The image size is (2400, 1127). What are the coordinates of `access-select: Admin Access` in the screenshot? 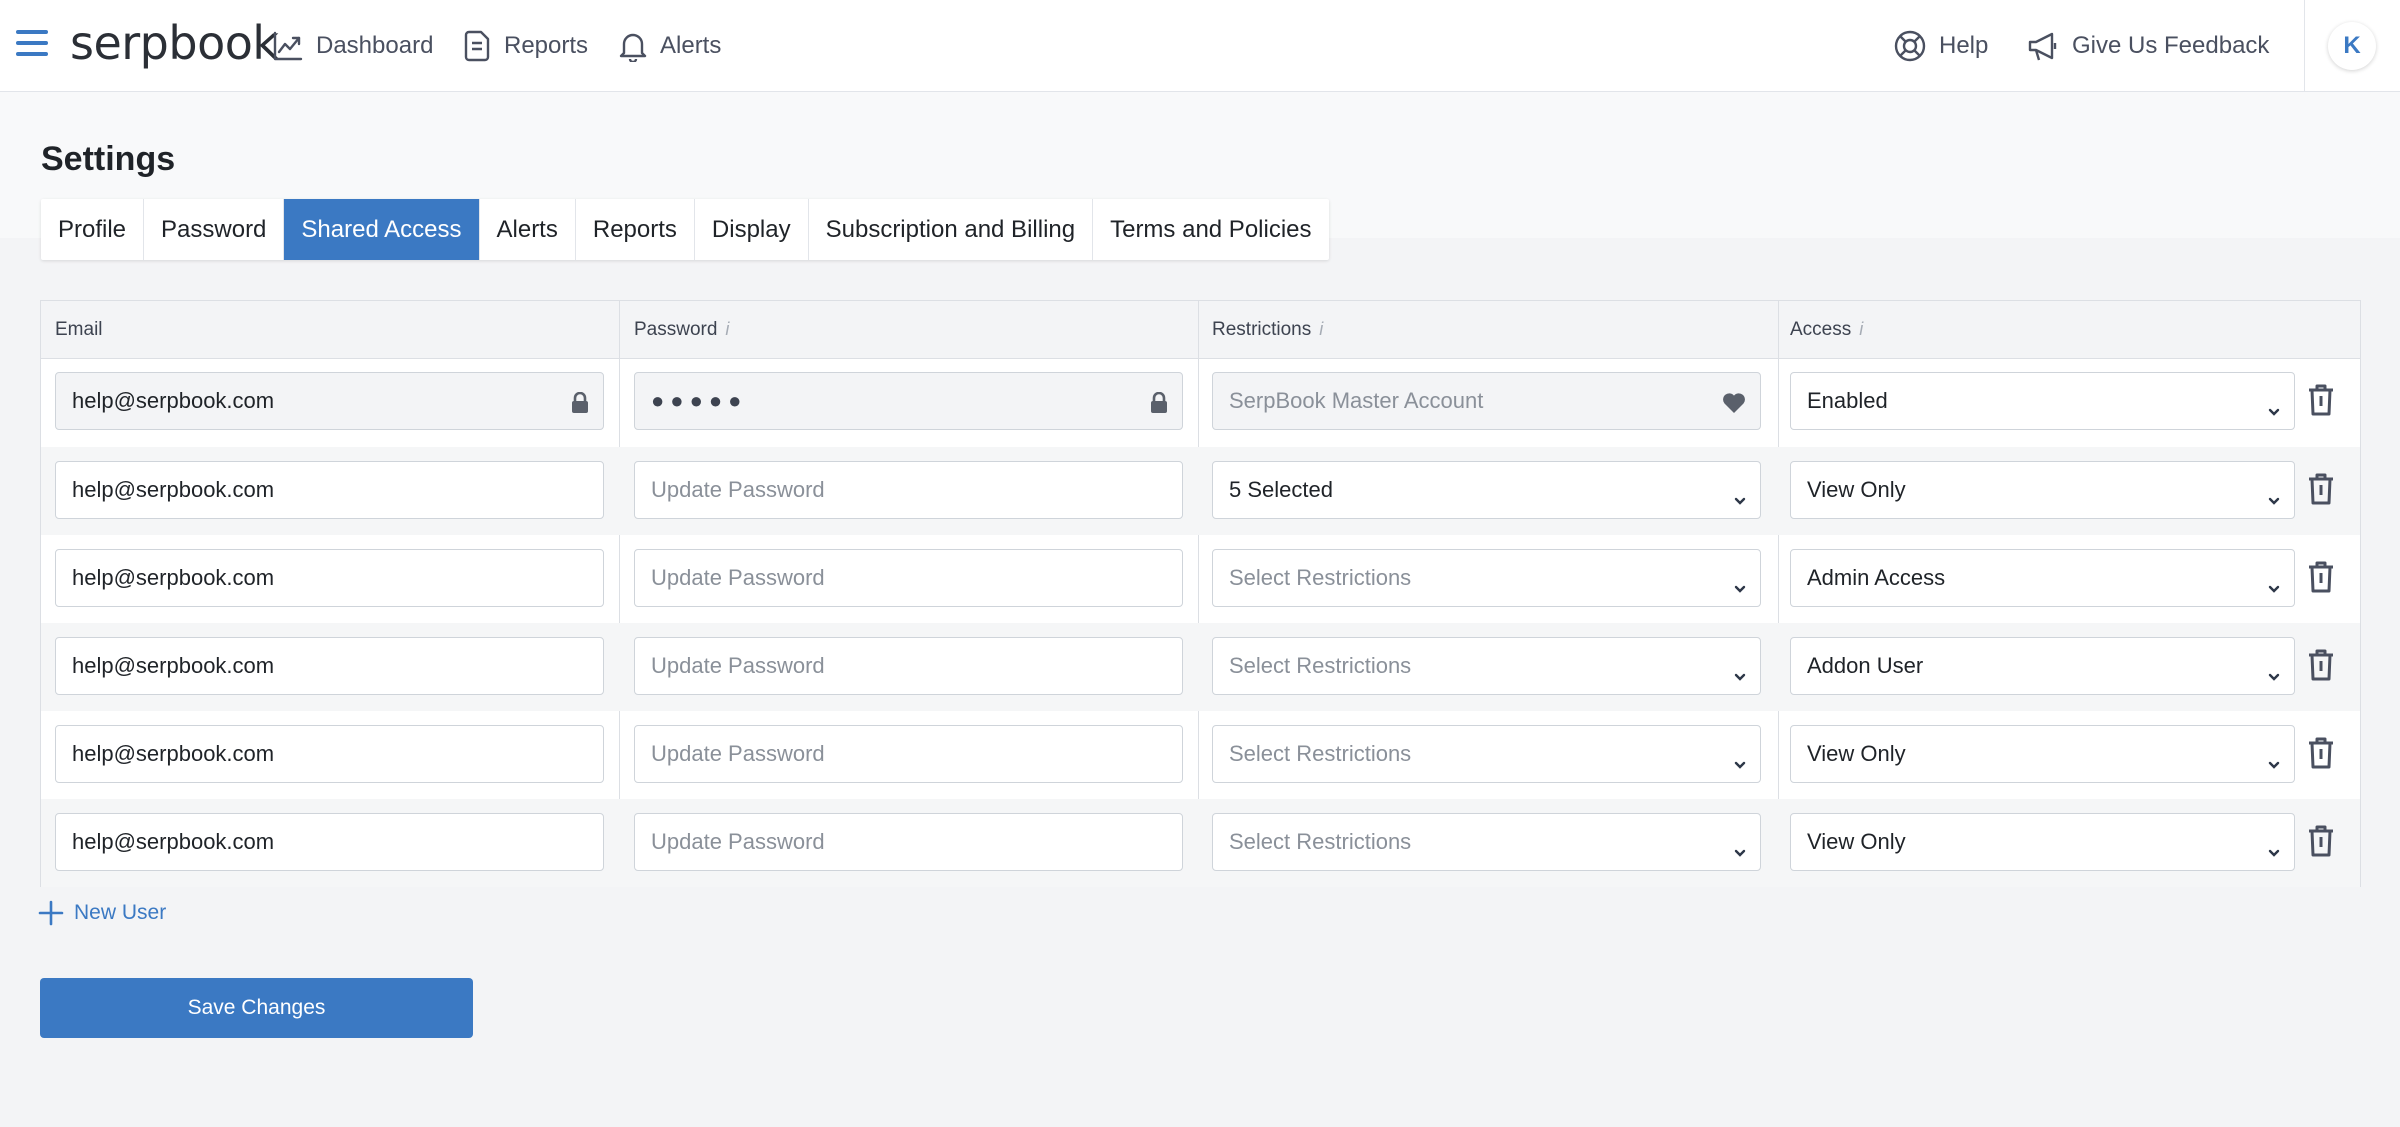 It's located at (2042, 578).